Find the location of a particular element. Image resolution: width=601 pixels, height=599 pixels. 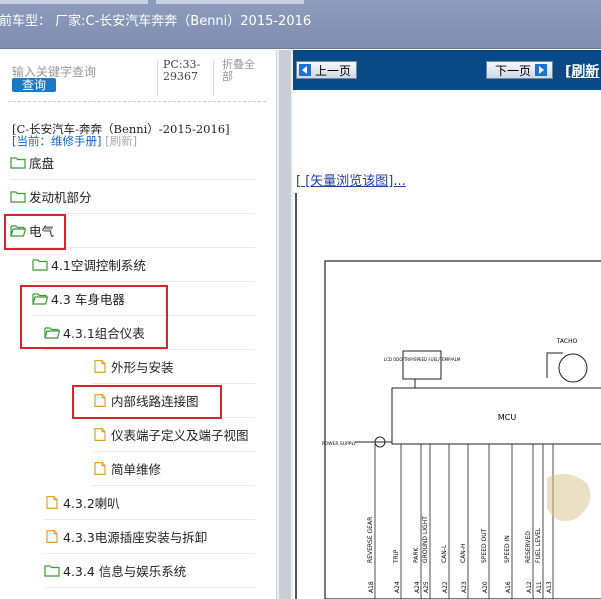

tree-item-label: 发动机部分 is located at coordinates (60, 197).